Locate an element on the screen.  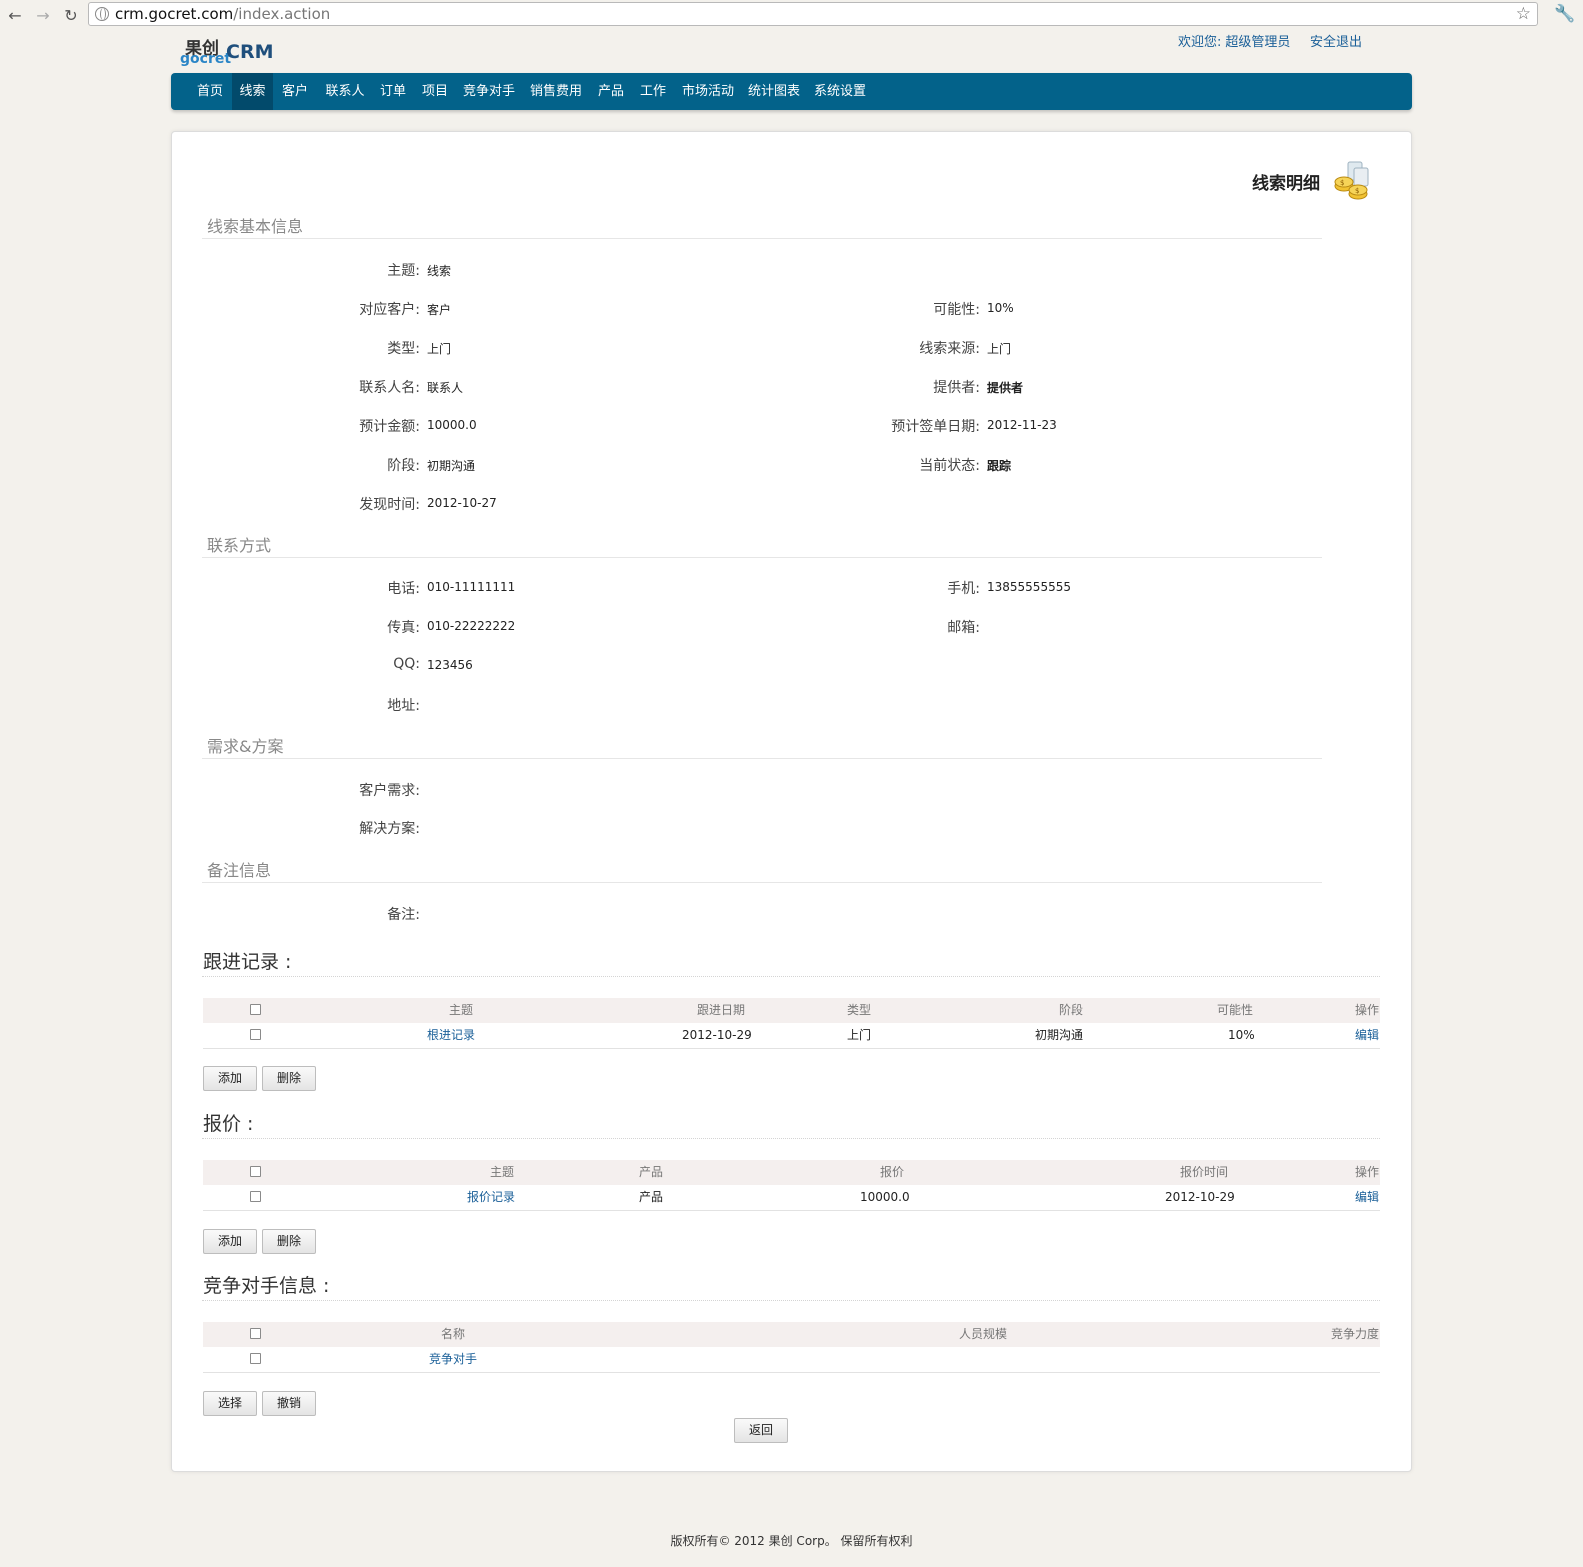
mobile-label: 手机: is located at coordinates (963, 589).